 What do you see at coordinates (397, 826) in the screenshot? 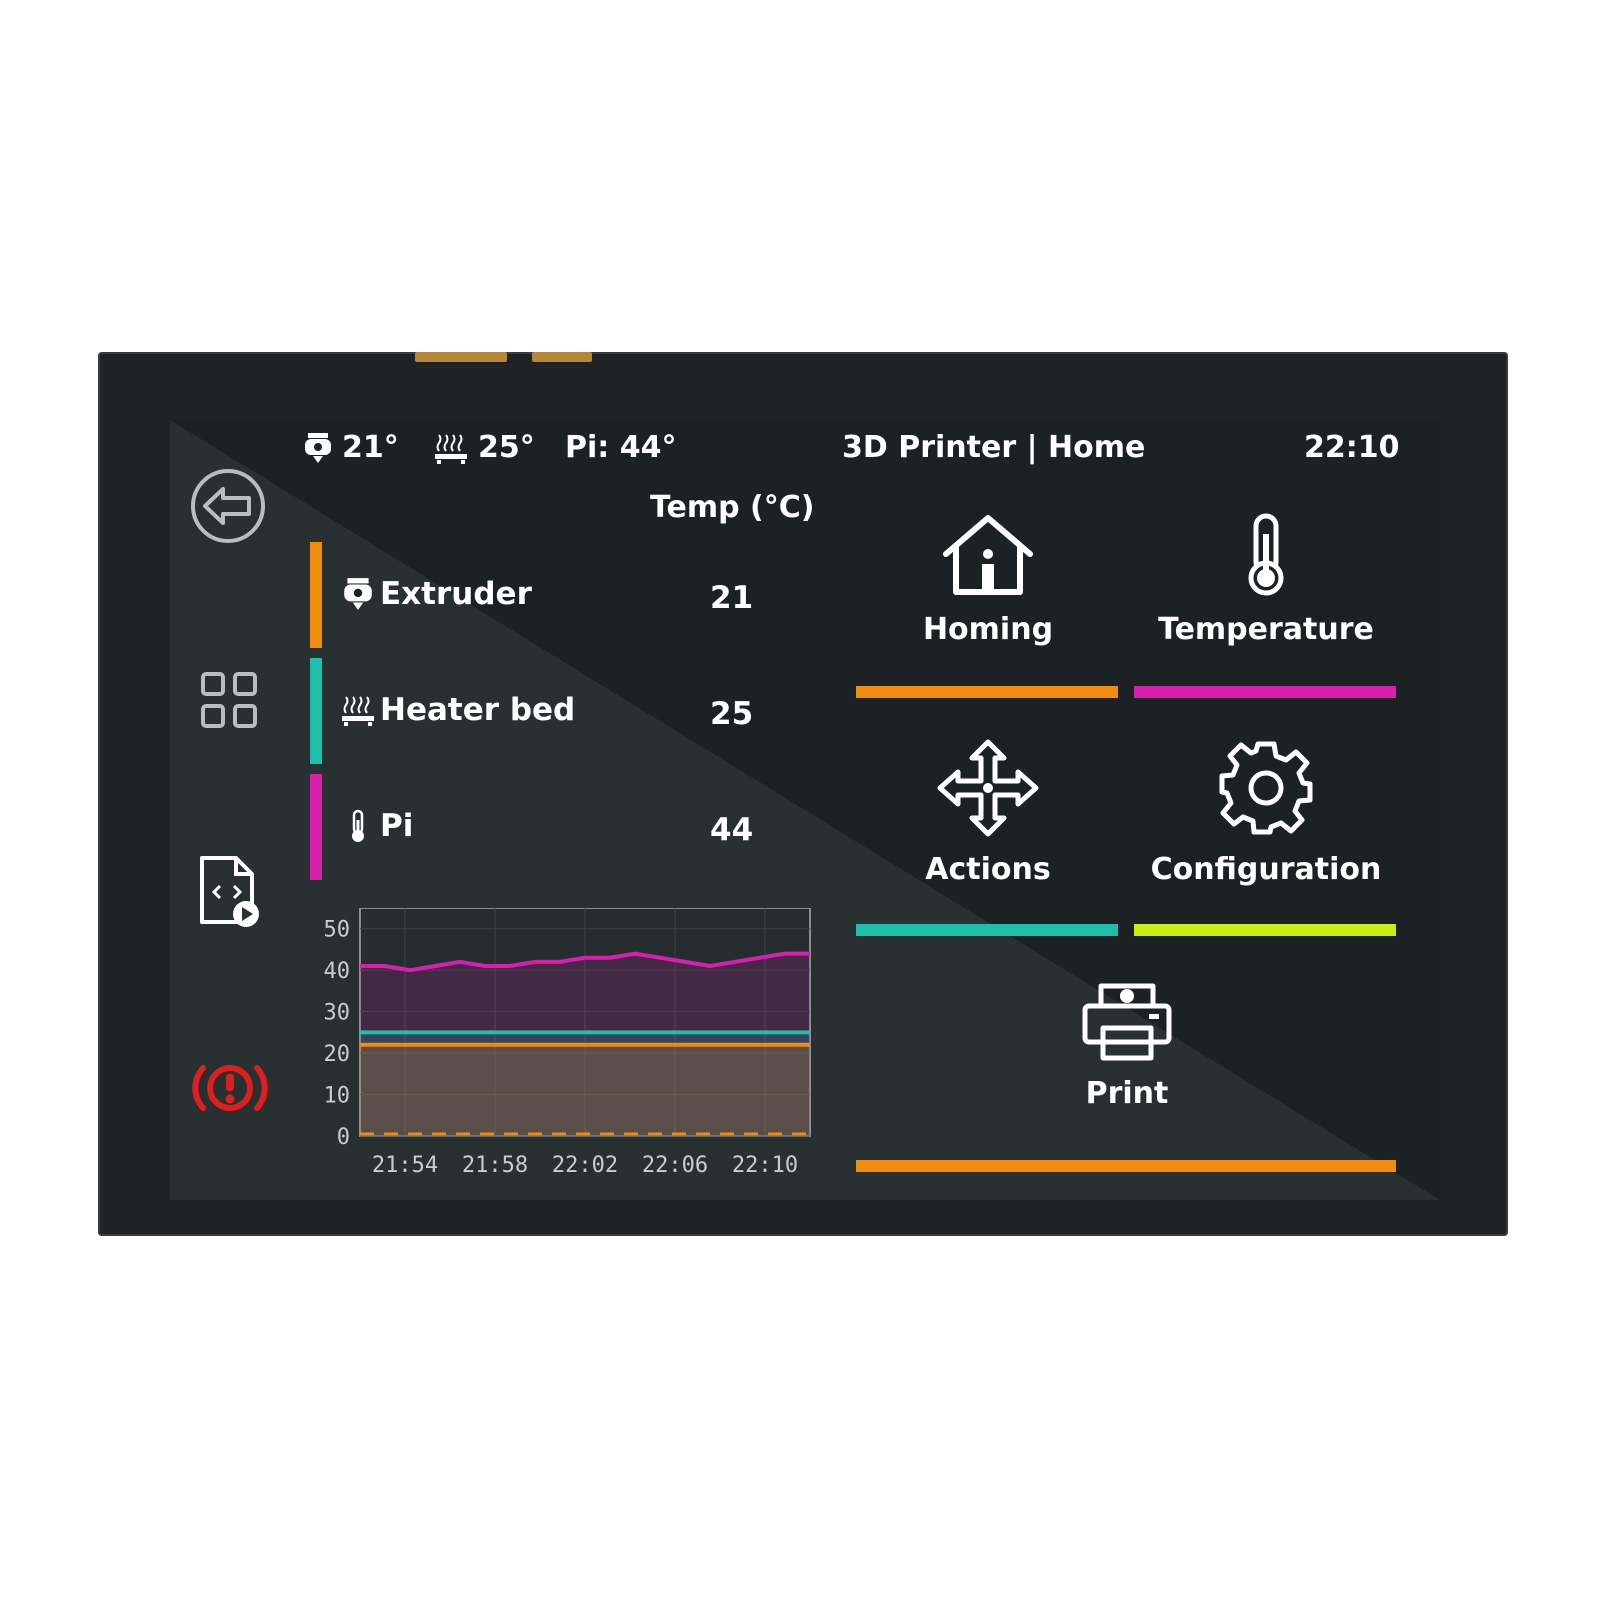
I see `temp-row-label: Pi` at bounding box center [397, 826].